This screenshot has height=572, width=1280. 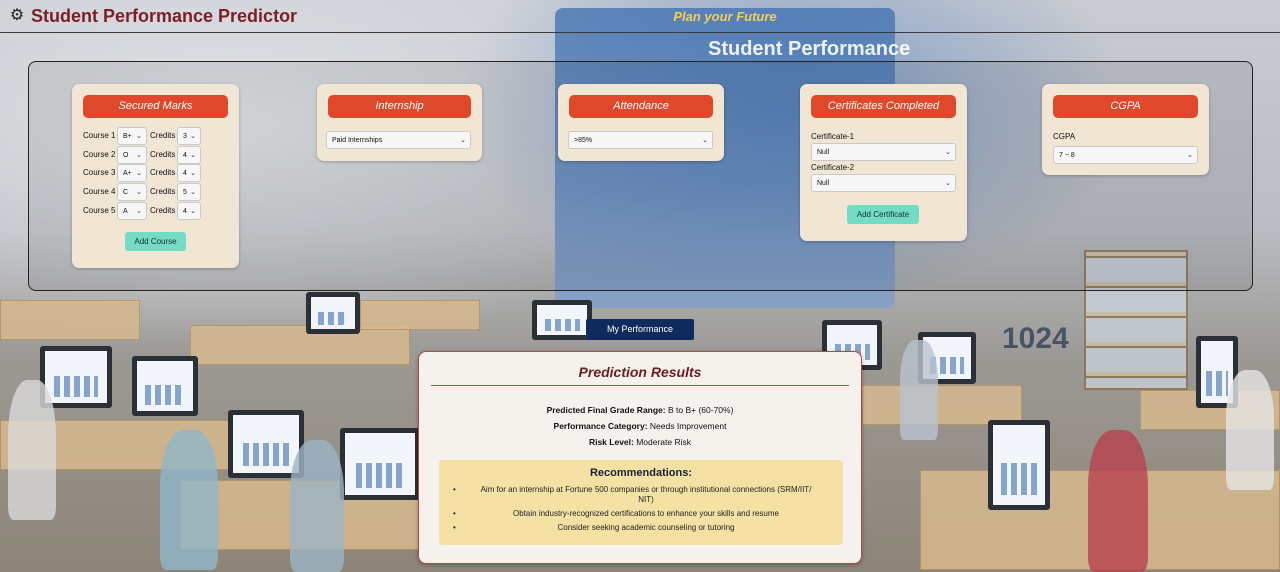 What do you see at coordinates (99, 210) in the screenshot?
I see `course-label: Course 5` at bounding box center [99, 210].